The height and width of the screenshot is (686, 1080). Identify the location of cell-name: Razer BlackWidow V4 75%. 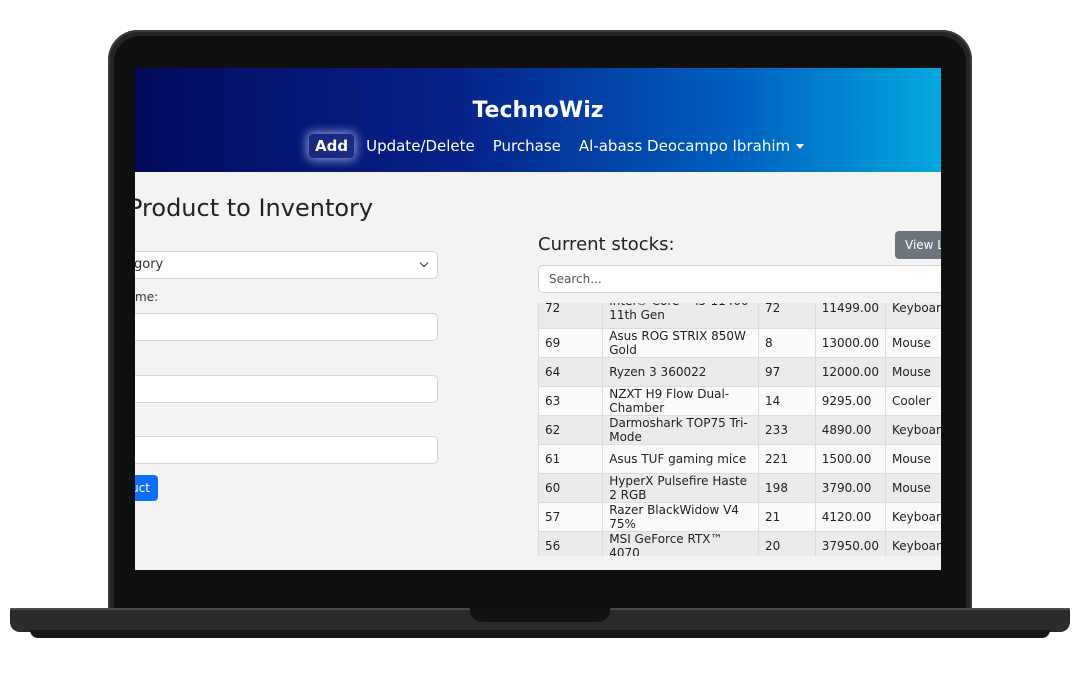
(681, 517).